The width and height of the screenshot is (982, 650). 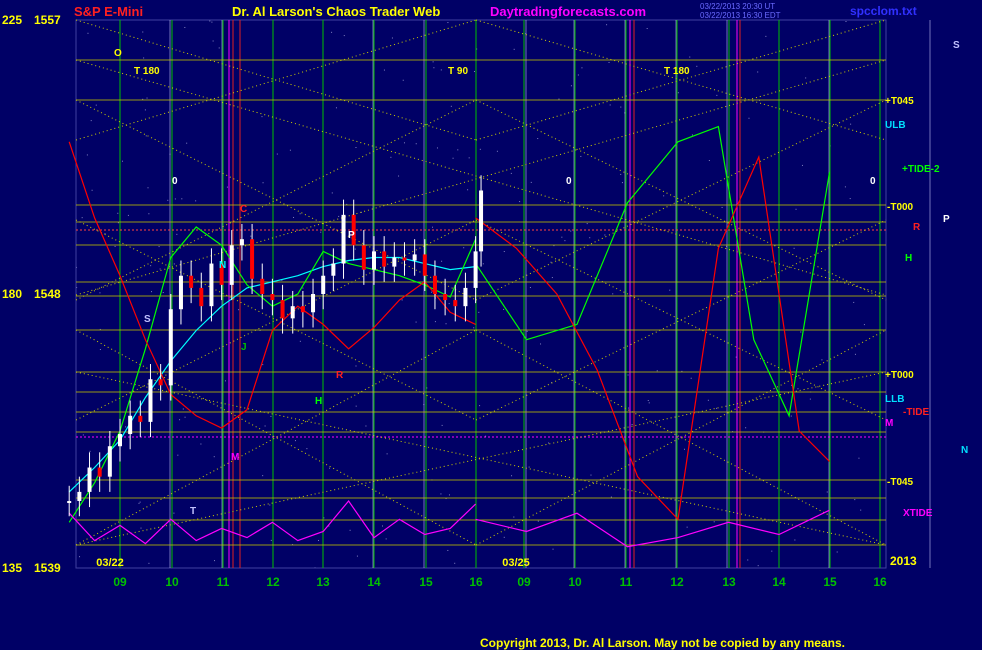 What do you see at coordinates (12, 568) in the screenshot?
I see `y-tick-angle: 135` at bounding box center [12, 568].